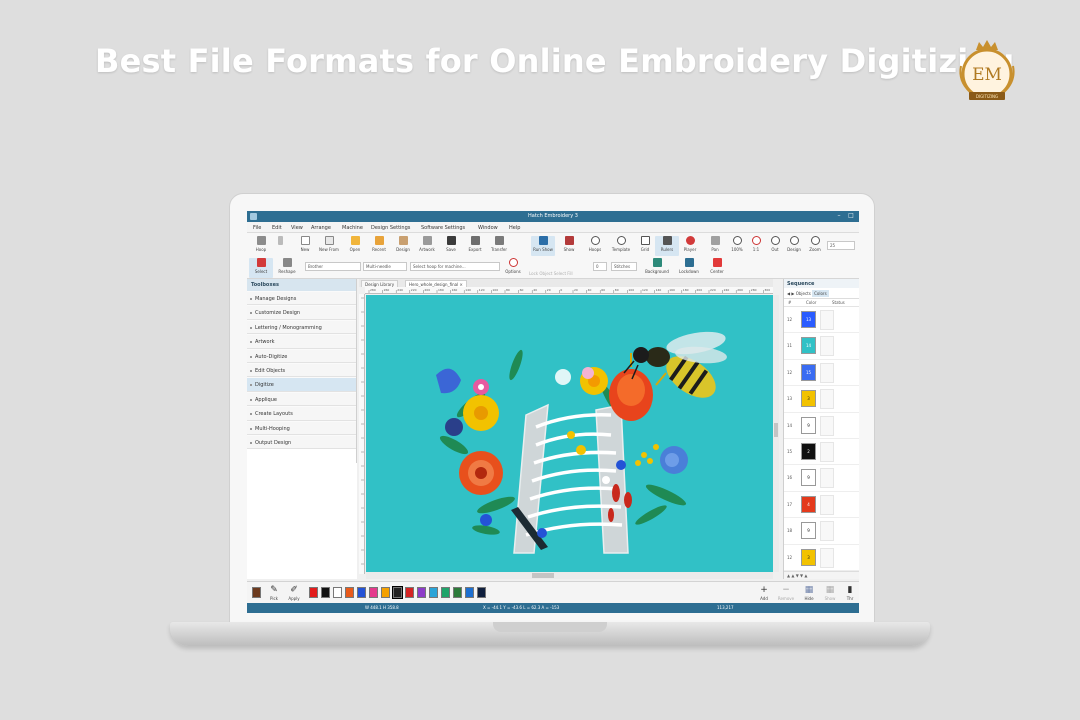 Image resolution: width=1080 pixels, height=720 pixels. Describe the element at coordinates (776, 430) in the screenshot. I see `v-scroll-thumb` at that location.